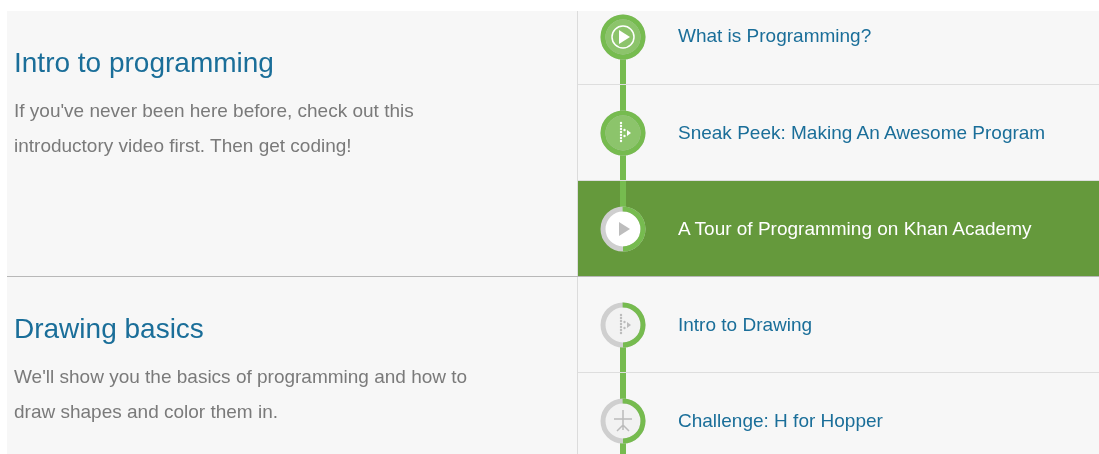 The image size is (1099, 454). What do you see at coordinates (838, 228) in the screenshot?
I see `lesson-item: A Tour of Programming on Khan Academy` at bounding box center [838, 228].